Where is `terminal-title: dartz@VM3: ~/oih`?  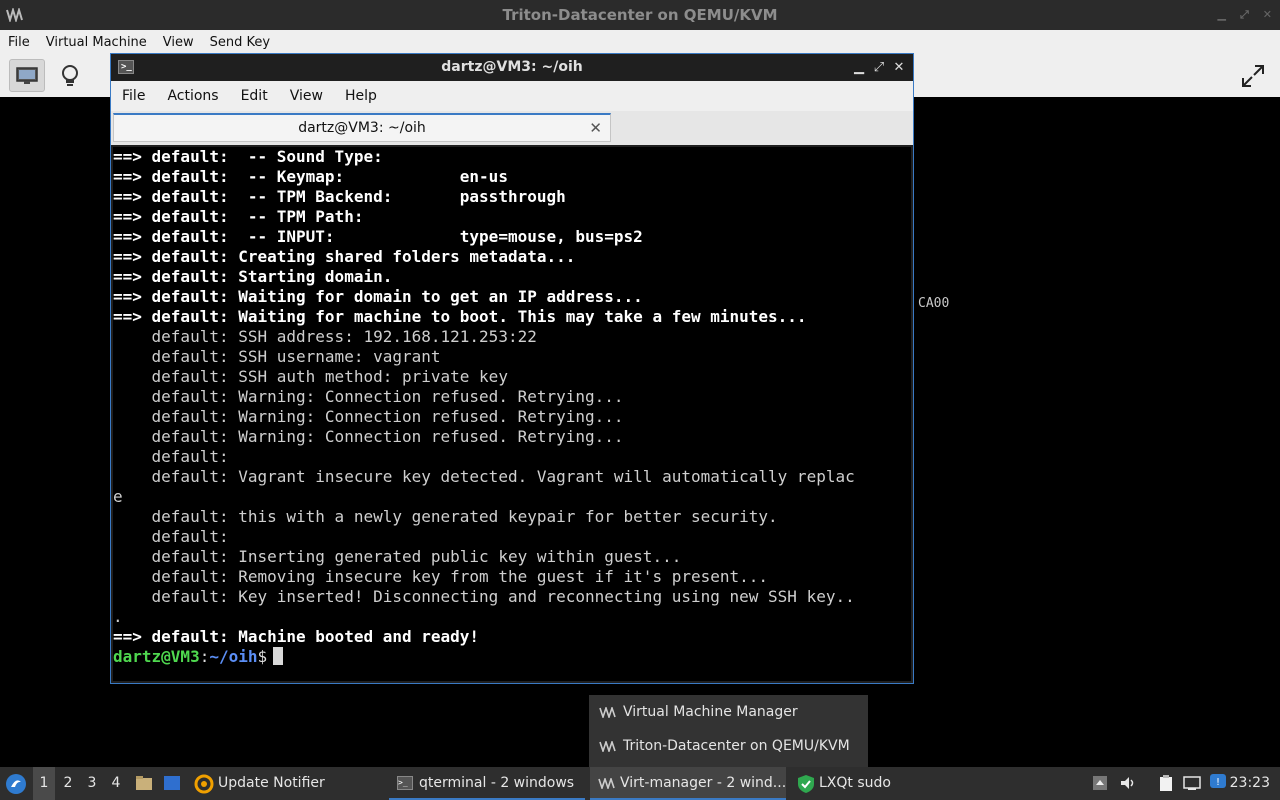 terminal-title: dartz@VM3: ~/oih is located at coordinates (512, 67).